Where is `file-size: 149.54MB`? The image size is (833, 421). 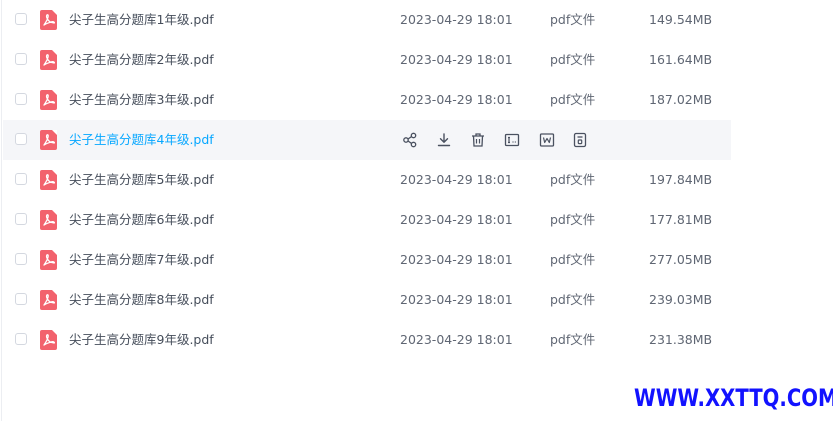
file-size: 149.54MB is located at coordinates (681, 19).